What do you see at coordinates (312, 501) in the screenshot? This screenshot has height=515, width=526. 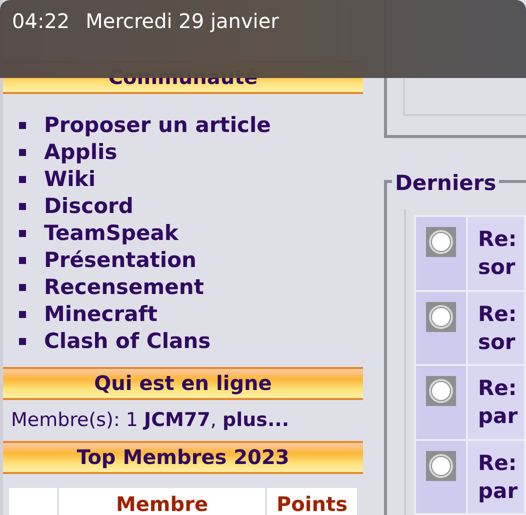 I see `table-header-cell: Points` at bounding box center [312, 501].